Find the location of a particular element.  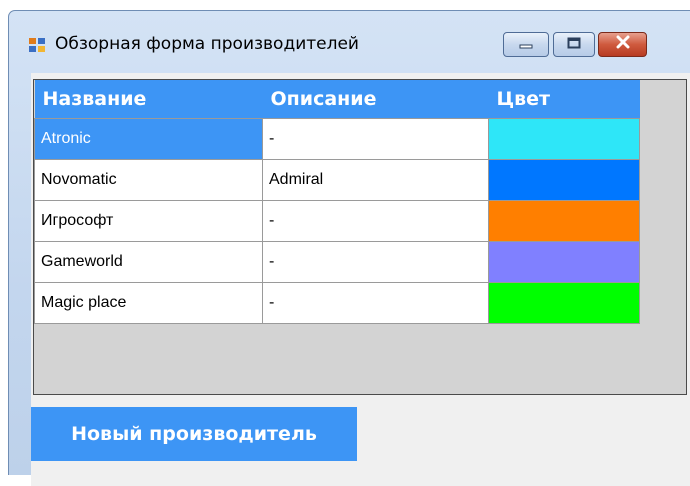

name-cell: Gameworld is located at coordinates (148, 262).